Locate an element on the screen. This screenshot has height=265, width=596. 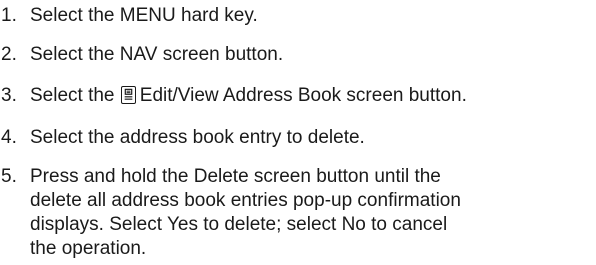
step-line: Select the address book entry to delete. is located at coordinates (197, 137).